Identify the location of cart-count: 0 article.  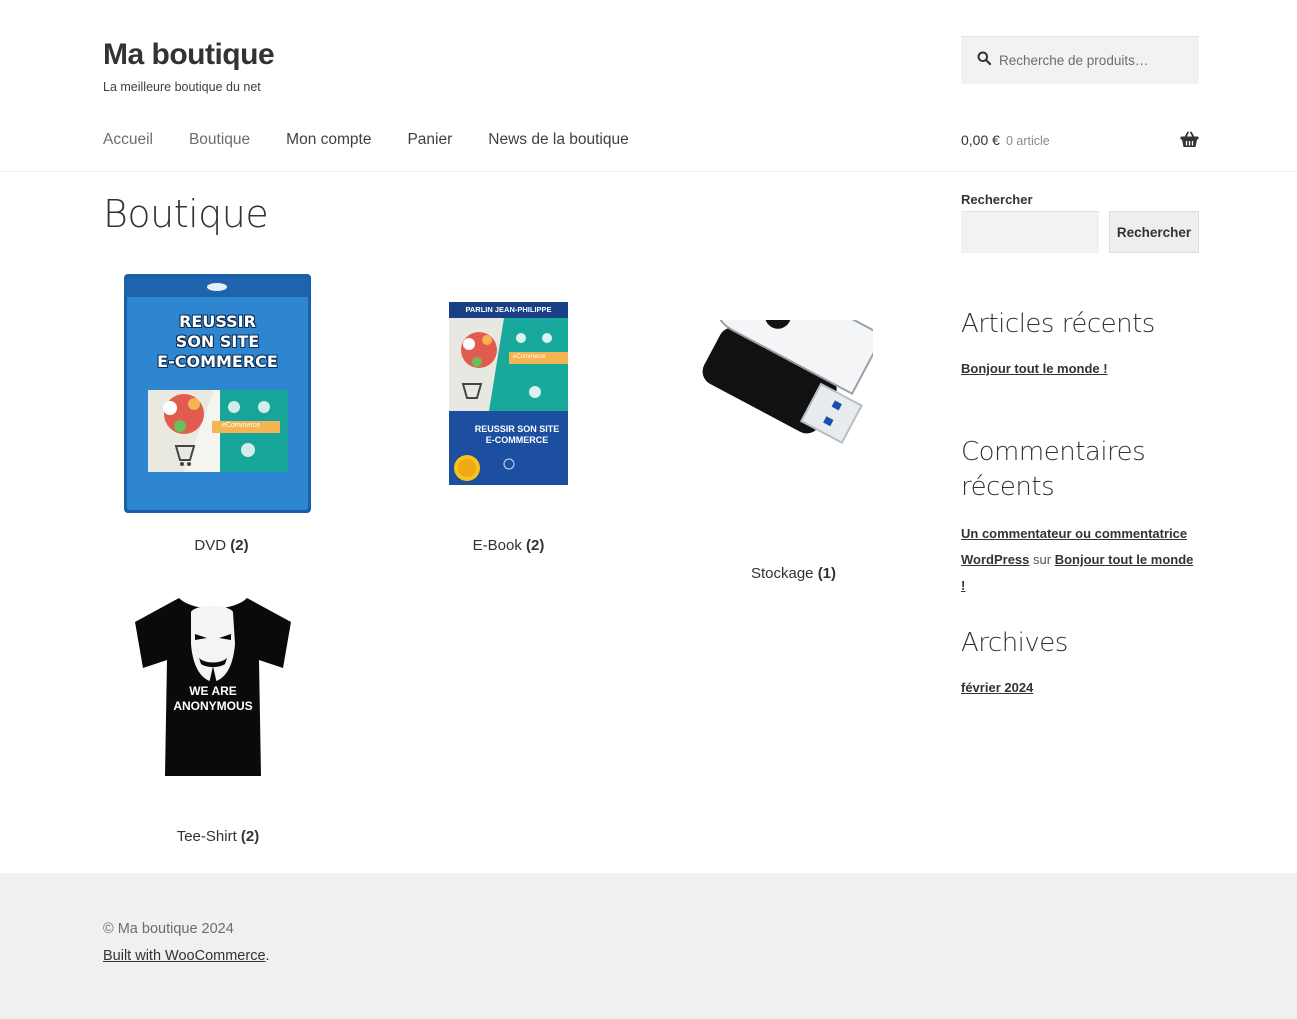
(1027, 141).